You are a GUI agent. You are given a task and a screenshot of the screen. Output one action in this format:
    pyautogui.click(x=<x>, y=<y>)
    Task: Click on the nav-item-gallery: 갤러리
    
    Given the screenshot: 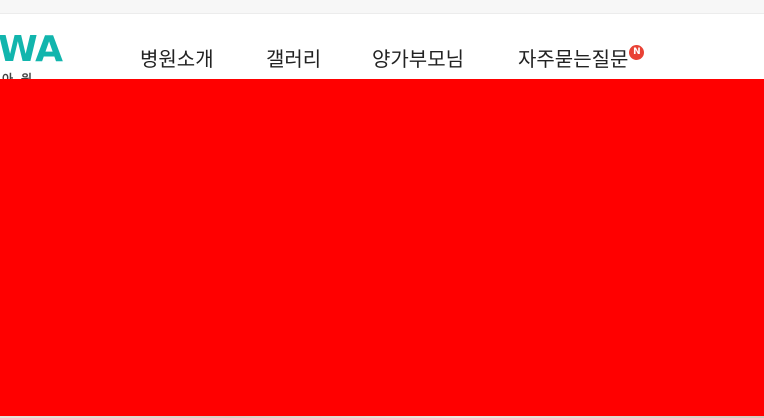 What is the action you would take?
    pyautogui.click(x=294, y=66)
    